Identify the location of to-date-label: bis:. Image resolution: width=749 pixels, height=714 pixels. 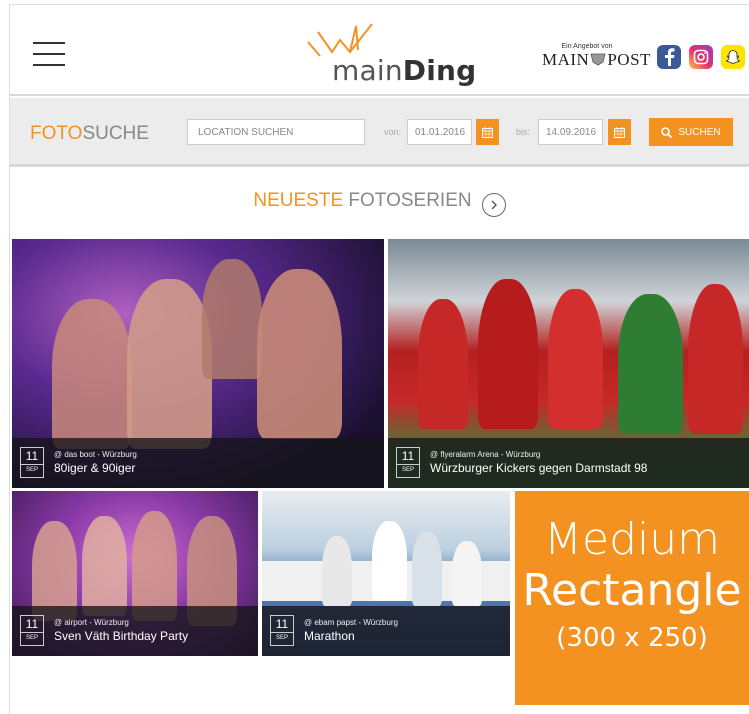
(523, 132).